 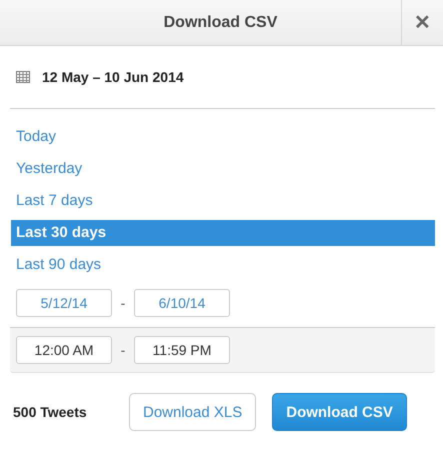 What do you see at coordinates (182, 350) in the screenshot?
I see `end-time-field: 11:59 PM` at bounding box center [182, 350].